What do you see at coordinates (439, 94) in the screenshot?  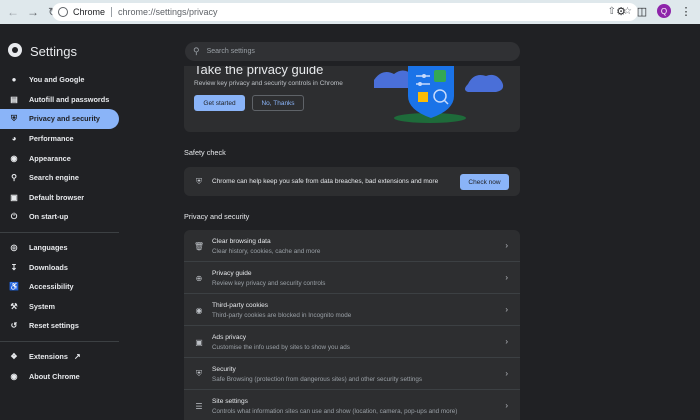 I see `privacy-guide-illustration` at bounding box center [439, 94].